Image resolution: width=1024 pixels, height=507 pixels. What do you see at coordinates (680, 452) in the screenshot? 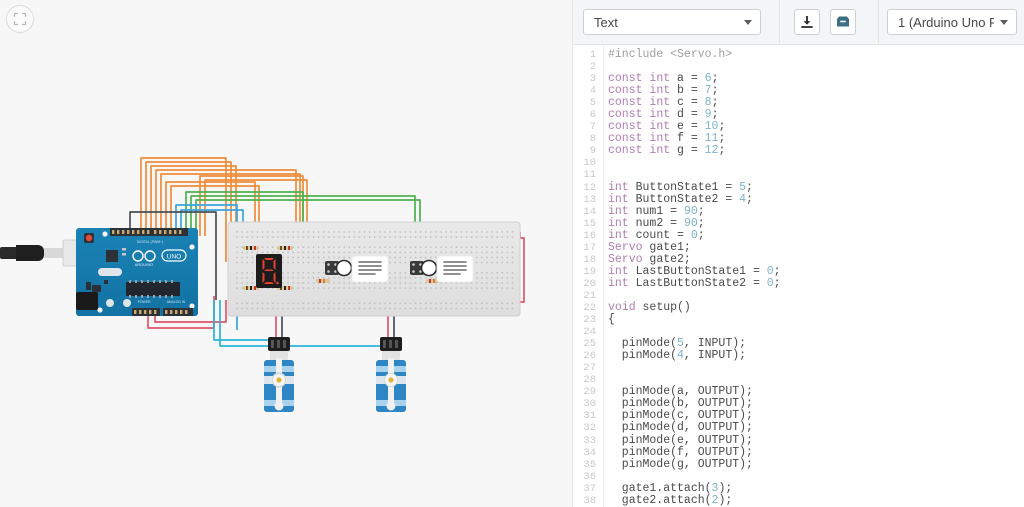
I see `code-line: pinMode(f, OUTPUT);` at bounding box center [680, 452].